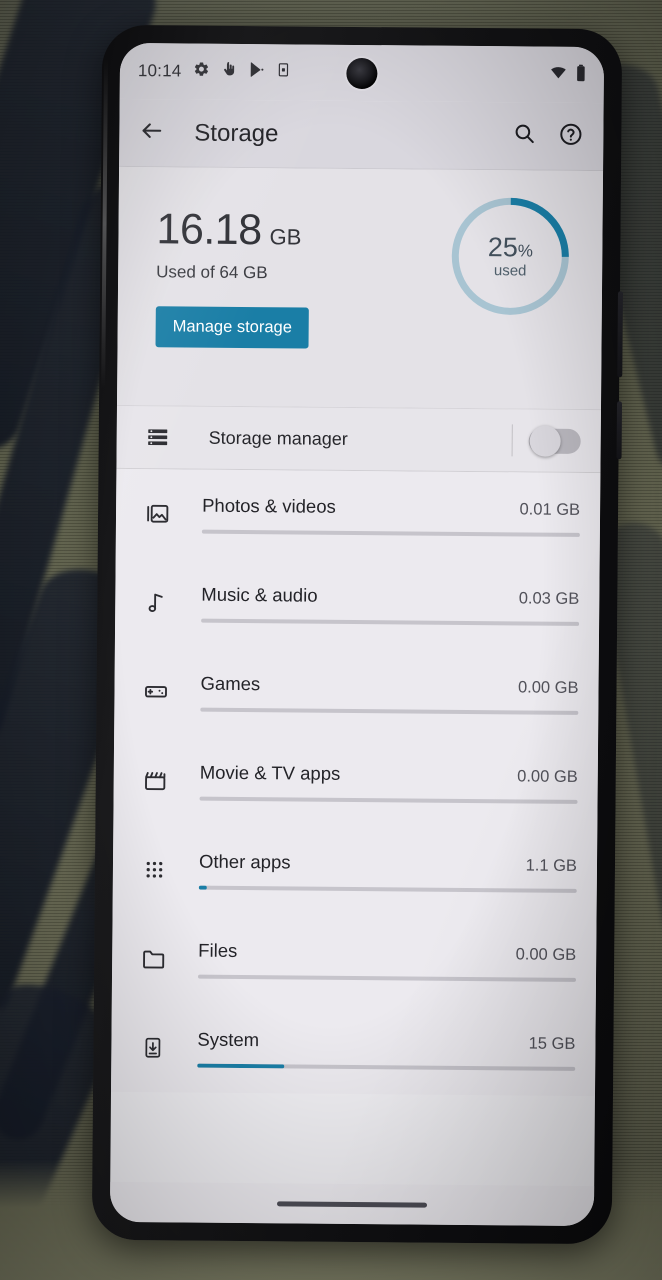 Image resolution: width=662 pixels, height=1280 pixels. I want to click on touch-hand-icon, so click(228, 72).